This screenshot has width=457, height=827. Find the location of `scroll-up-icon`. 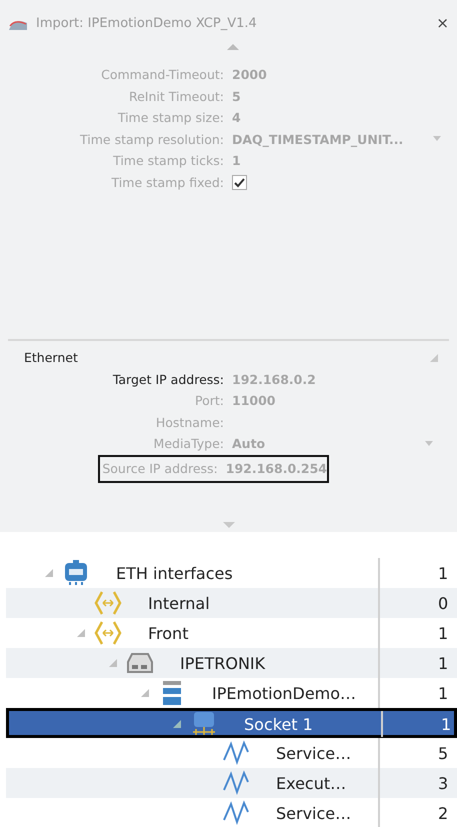

scroll-up-icon is located at coordinates (232, 47).